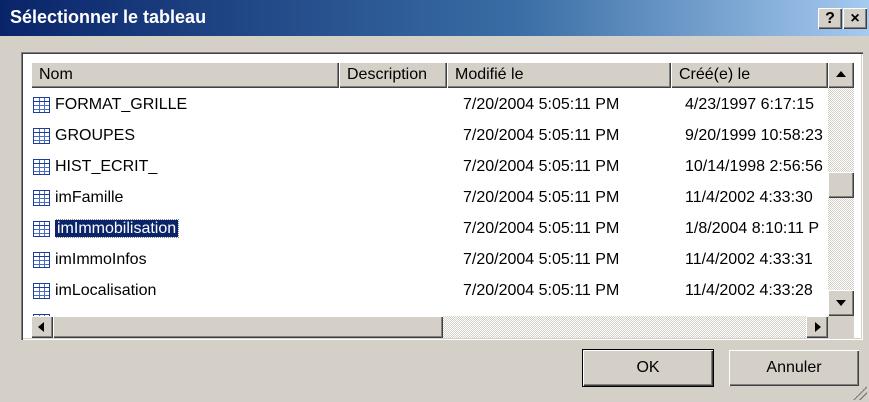 This screenshot has width=869, height=402. I want to click on arrow-up-icon, so click(841, 74).